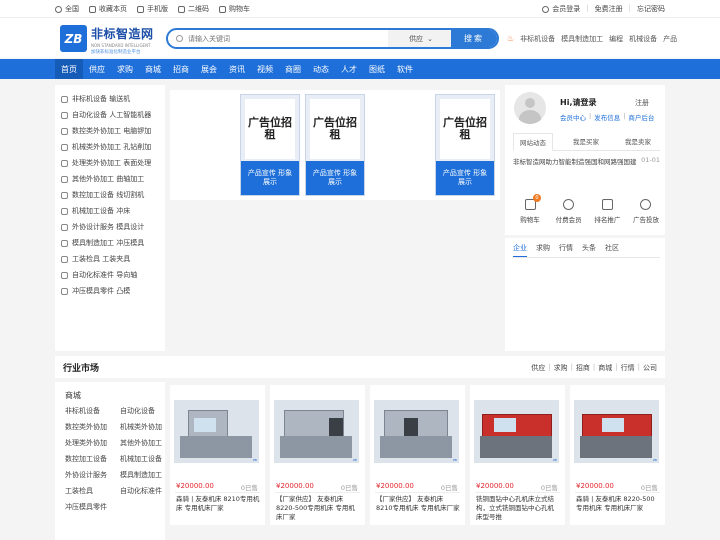 The image size is (720, 540). What do you see at coordinates (418, 504) in the screenshot?
I see `product-title: 【厂家供应】 友泰机床 8210专用机床 专用机床厂家` at bounding box center [418, 504].